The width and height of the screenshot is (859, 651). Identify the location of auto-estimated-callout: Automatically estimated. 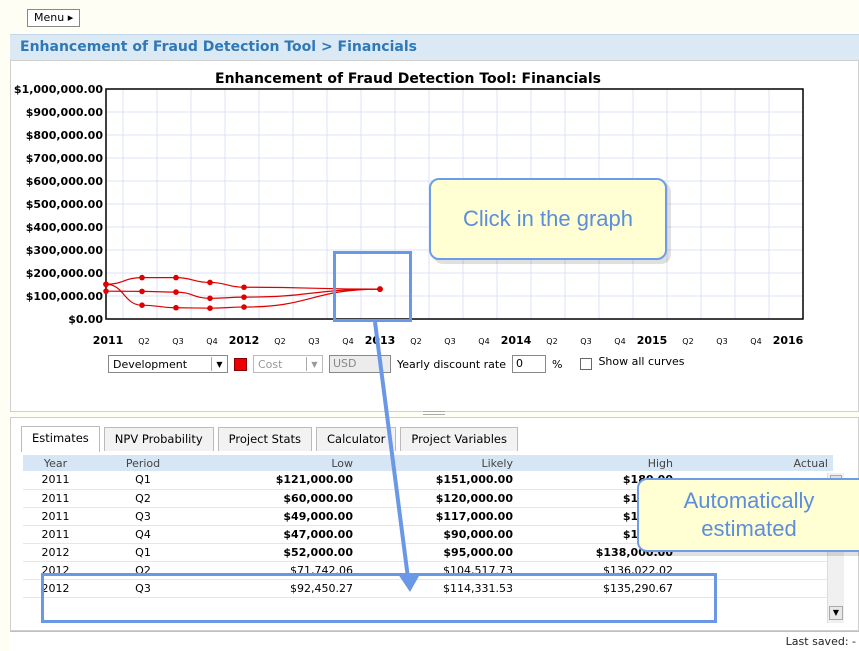
(748, 515).